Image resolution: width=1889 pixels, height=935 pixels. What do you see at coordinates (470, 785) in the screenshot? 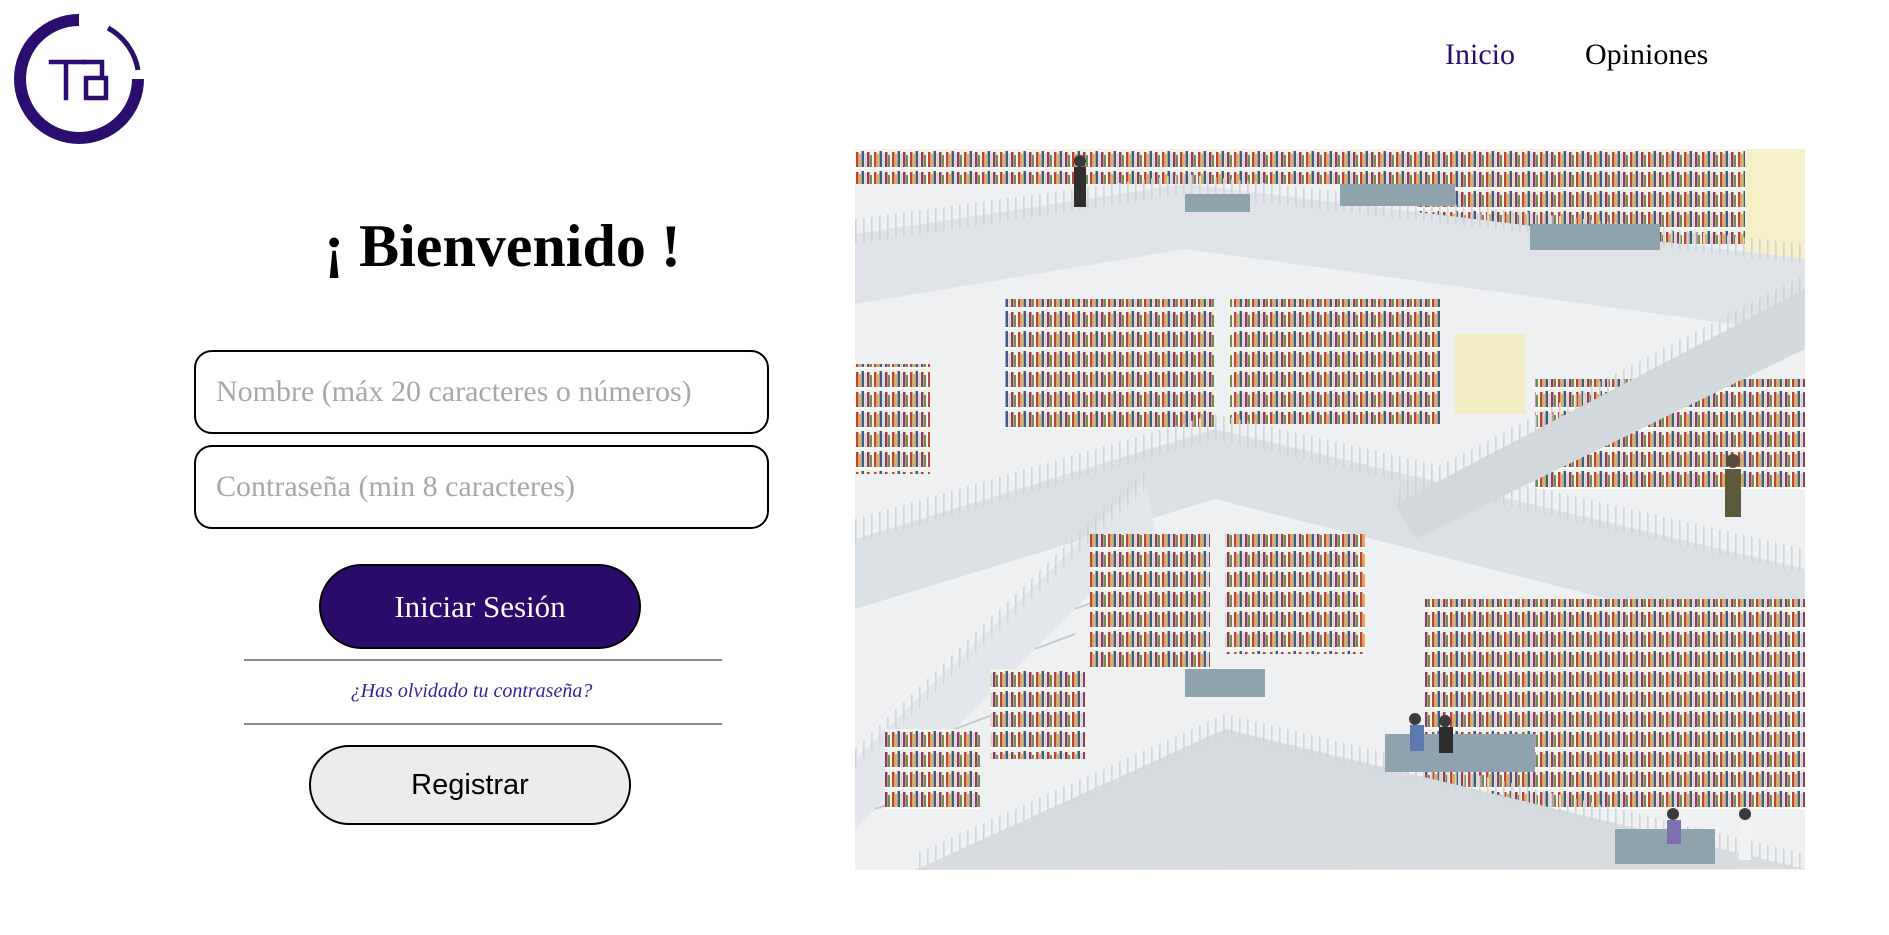
I see `register-button: Registrar` at bounding box center [470, 785].